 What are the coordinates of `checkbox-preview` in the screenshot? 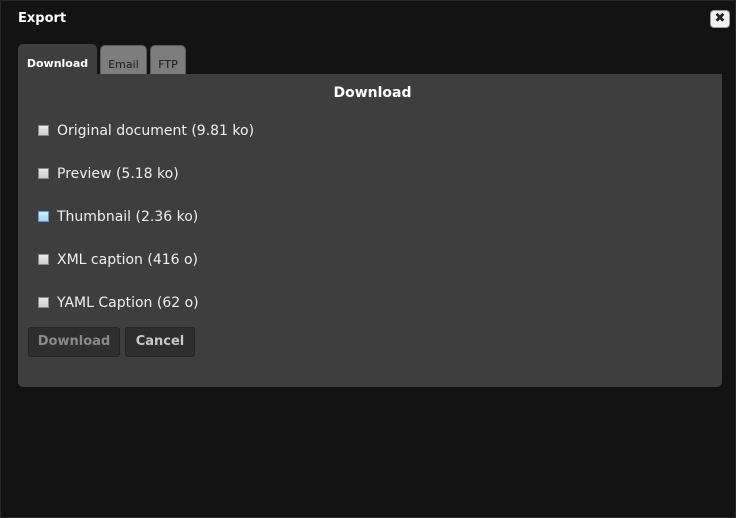 It's located at (43, 173).